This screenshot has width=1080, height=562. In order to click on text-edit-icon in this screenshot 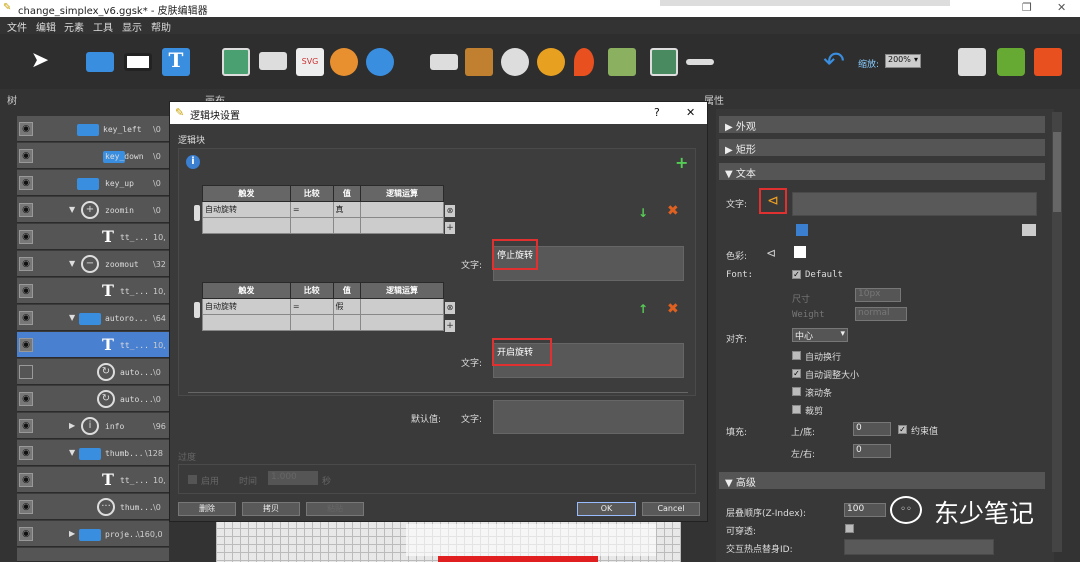, I will do `click(802, 230)`.